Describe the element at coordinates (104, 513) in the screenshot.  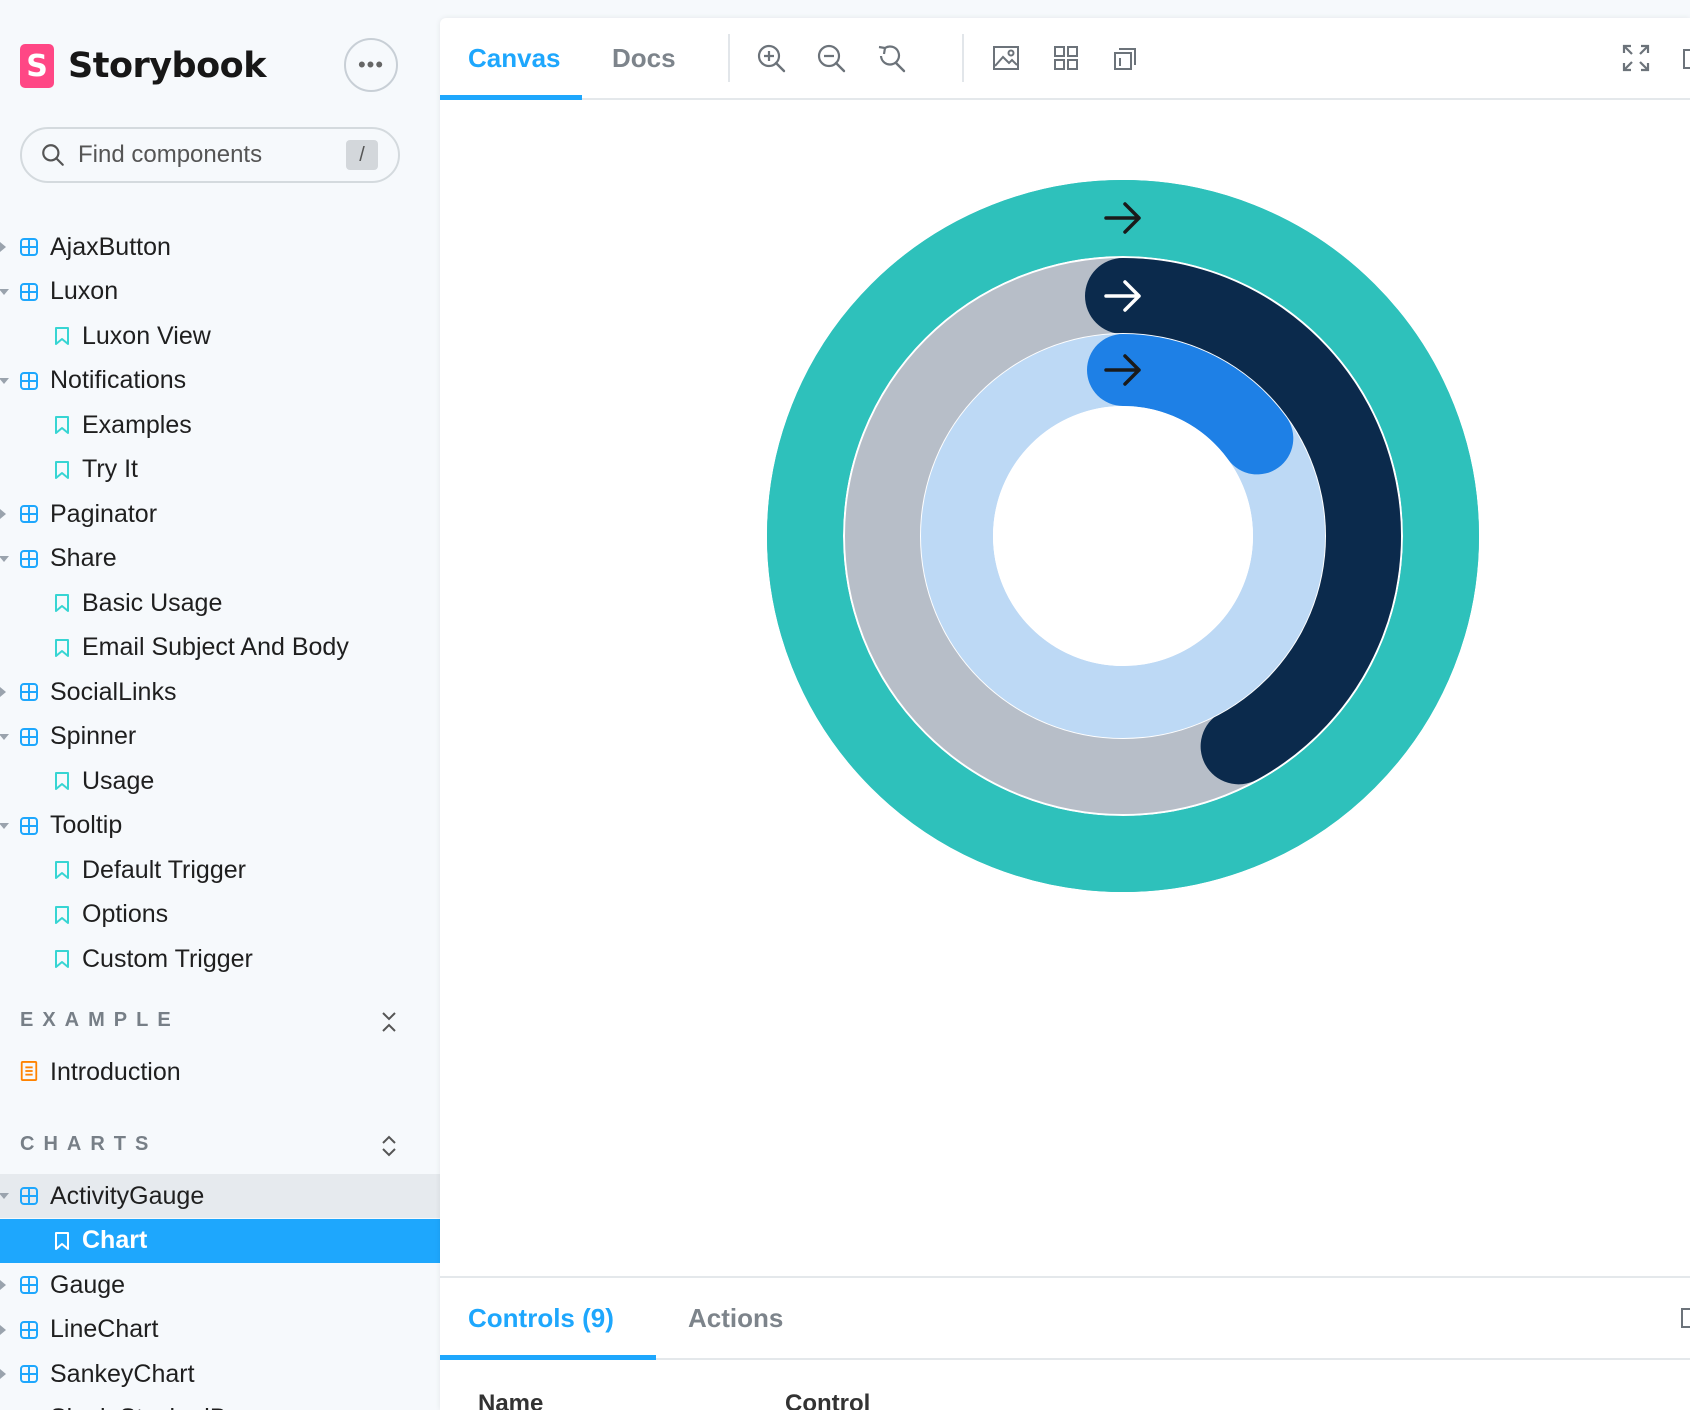
I see `tree-item-label: Paginator` at that location.